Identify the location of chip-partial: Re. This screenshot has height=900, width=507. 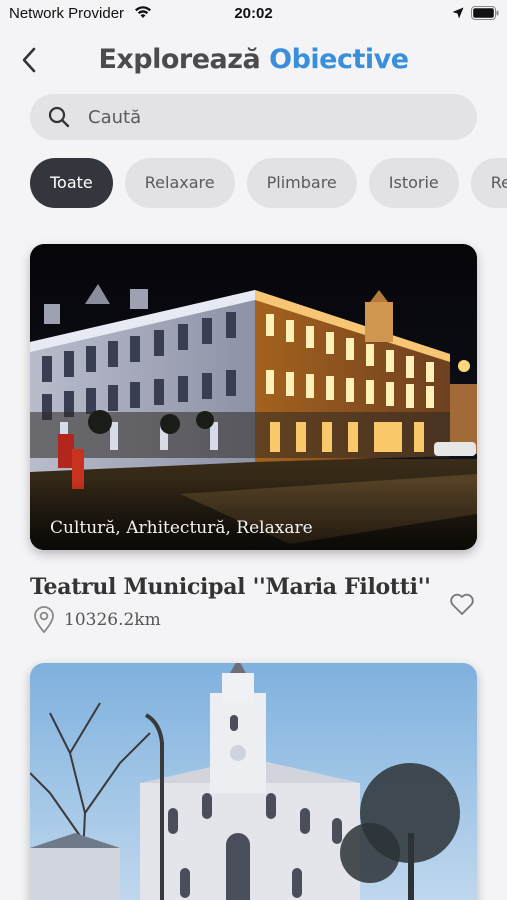
(488, 183).